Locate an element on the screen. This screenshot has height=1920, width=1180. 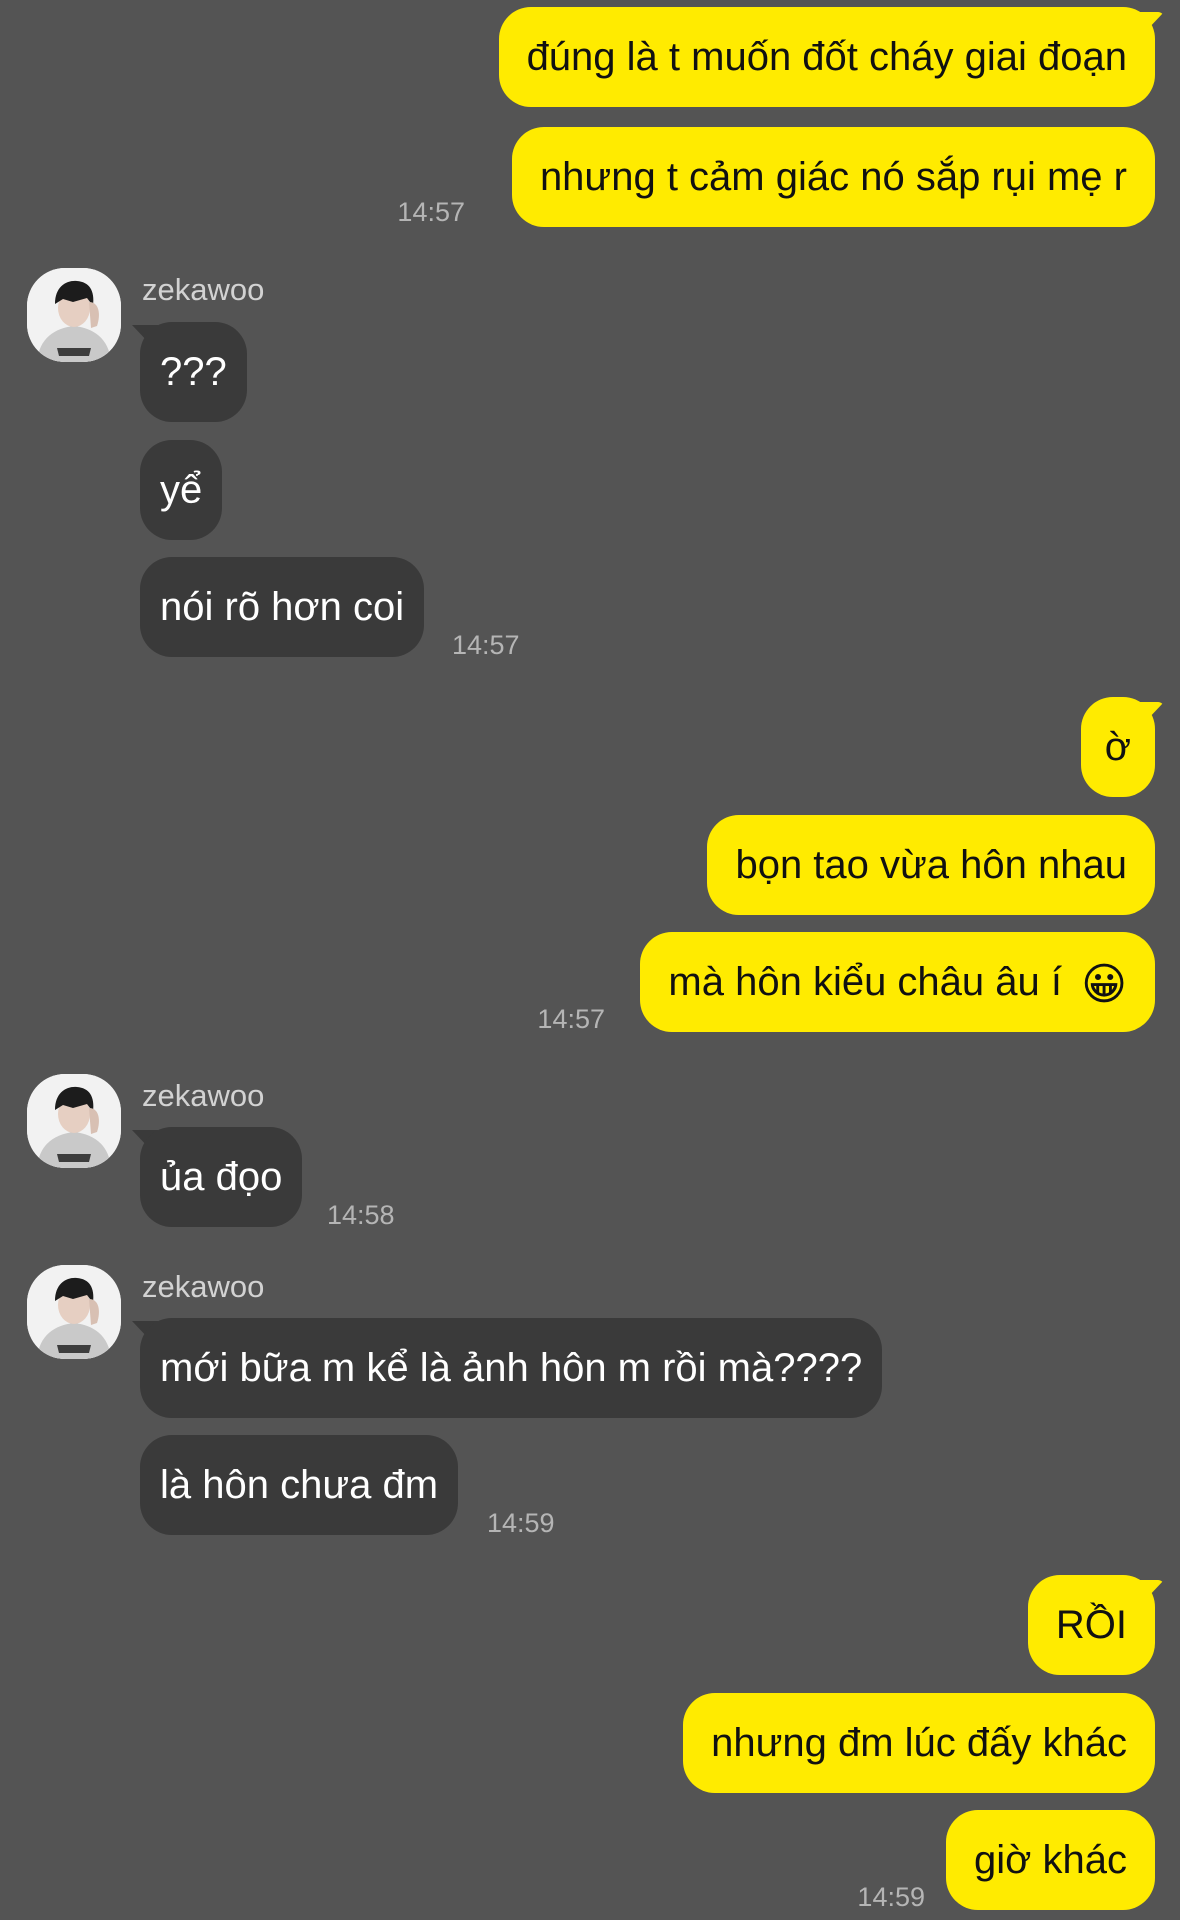
outgoing-message: ờ is located at coordinates (1117, 747).